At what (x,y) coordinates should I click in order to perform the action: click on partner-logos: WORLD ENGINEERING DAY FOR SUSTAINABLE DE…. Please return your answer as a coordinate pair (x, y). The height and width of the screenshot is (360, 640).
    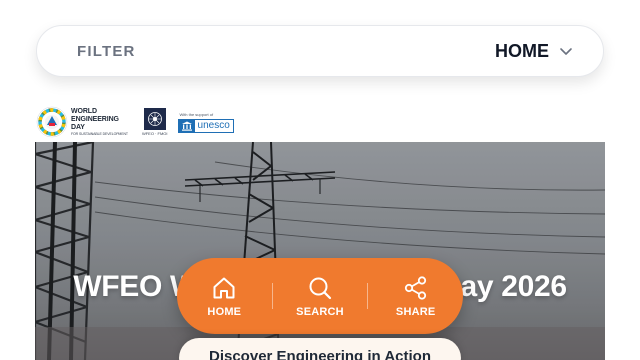
    Looking at the image, I should click on (135, 122).